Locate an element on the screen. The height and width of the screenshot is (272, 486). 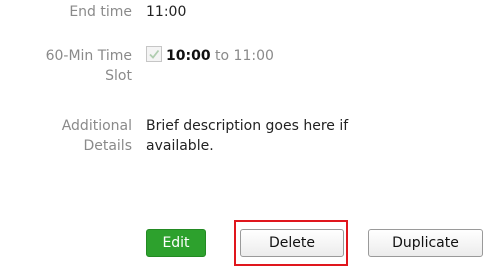
time-slot-connector: to is located at coordinates (222, 56).